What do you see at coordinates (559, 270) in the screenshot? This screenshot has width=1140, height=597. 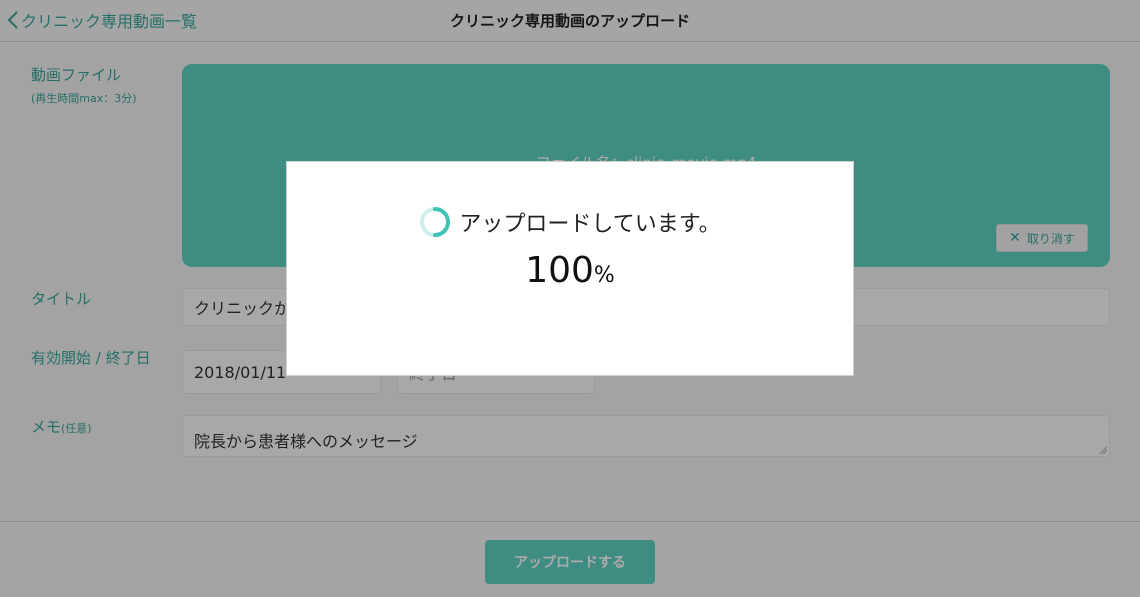 I see `progress-value: 100` at bounding box center [559, 270].